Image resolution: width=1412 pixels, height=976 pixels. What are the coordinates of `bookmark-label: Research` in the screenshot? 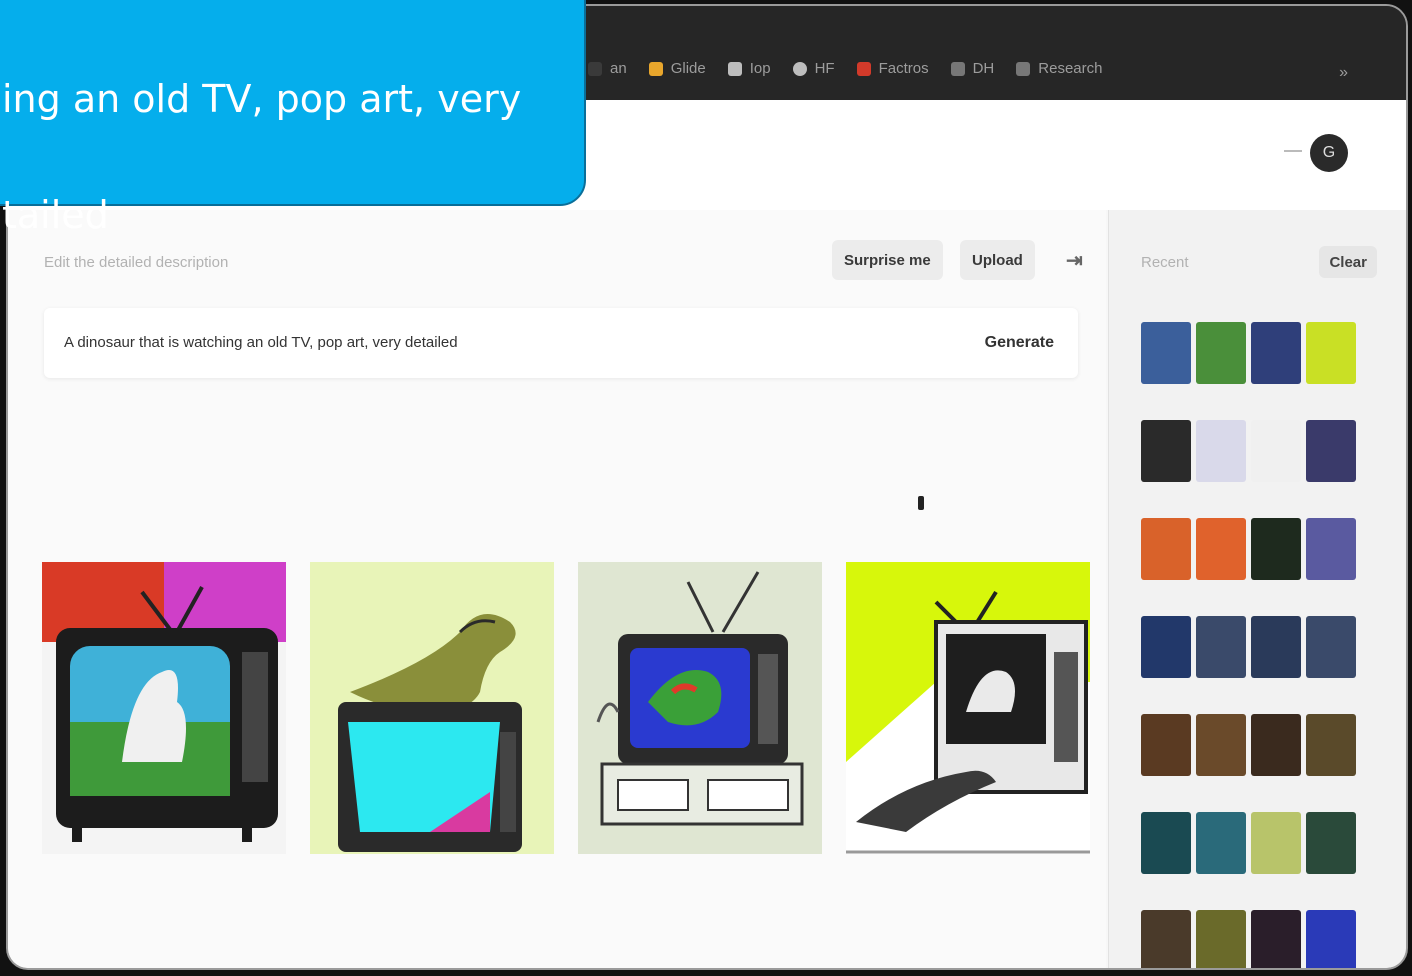 It's located at (1070, 68).